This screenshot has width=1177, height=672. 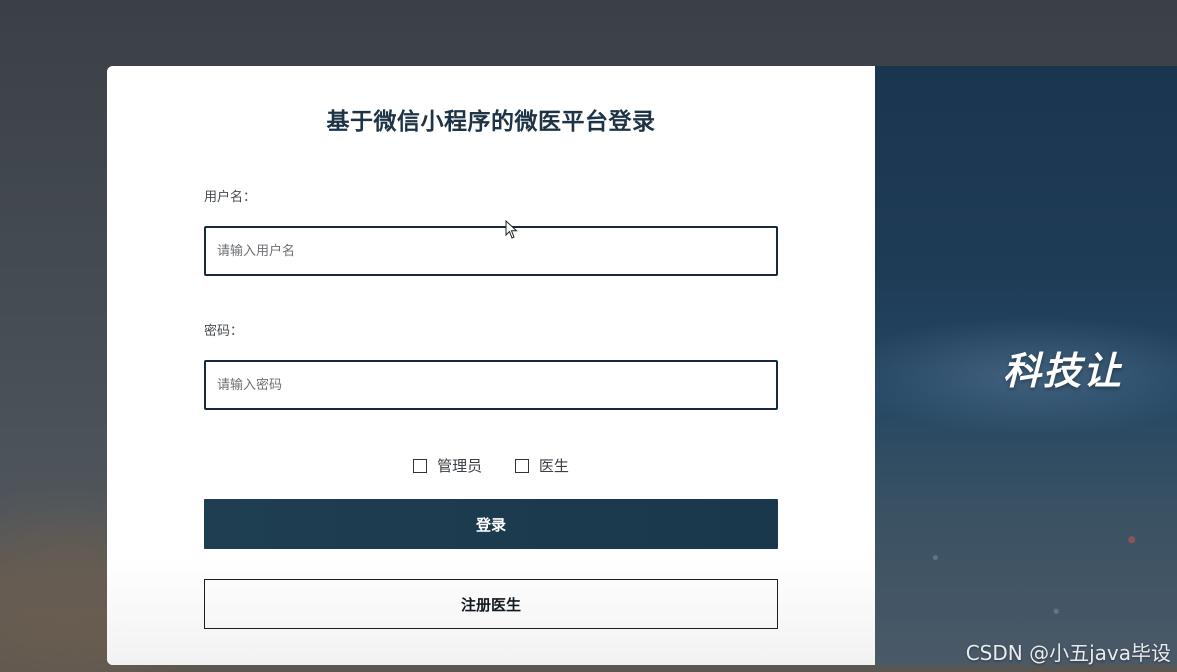 What do you see at coordinates (521, 465) in the screenshot?
I see `doctor-checkbox` at bounding box center [521, 465].